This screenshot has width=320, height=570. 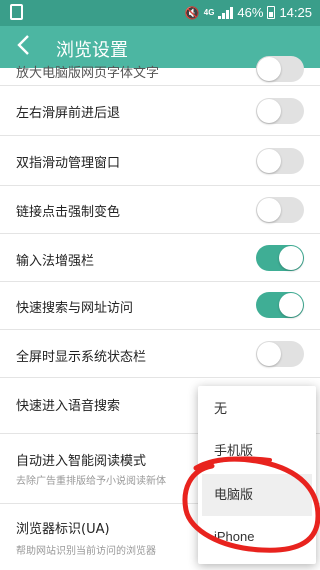 I want to click on settings-row-swipe-nav: 左右滑屏前进后退, so click(x=160, y=111).